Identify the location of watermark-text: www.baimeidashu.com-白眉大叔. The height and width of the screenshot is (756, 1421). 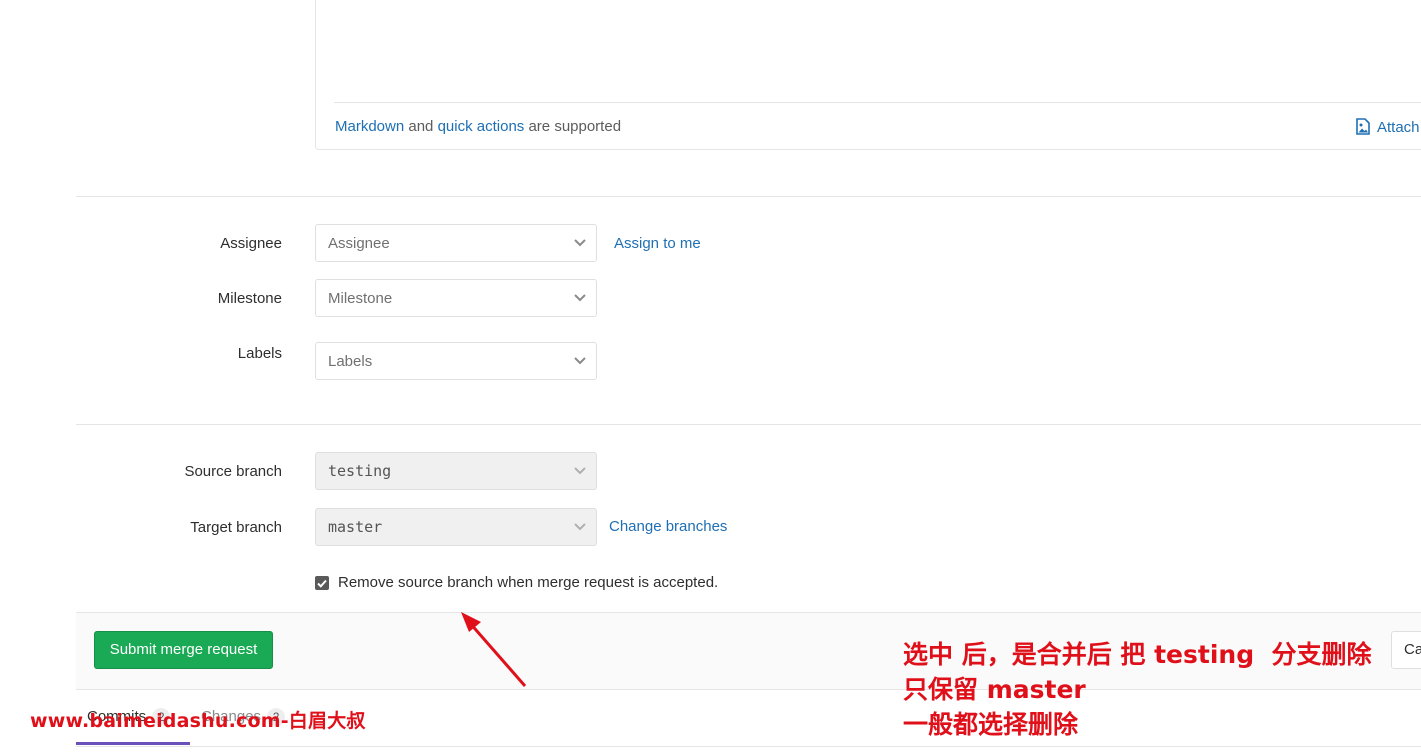
(198, 721).